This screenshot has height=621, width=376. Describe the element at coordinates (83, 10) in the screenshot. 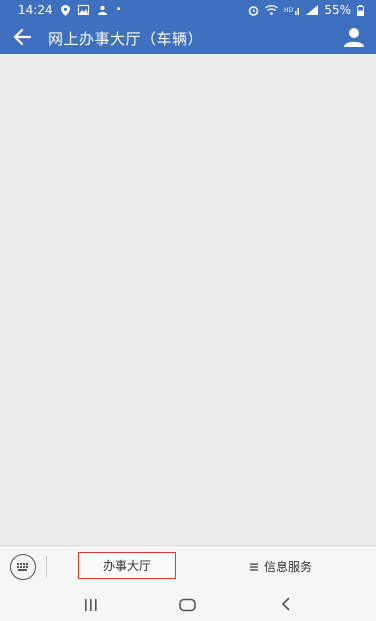

I see `image-icon` at that location.